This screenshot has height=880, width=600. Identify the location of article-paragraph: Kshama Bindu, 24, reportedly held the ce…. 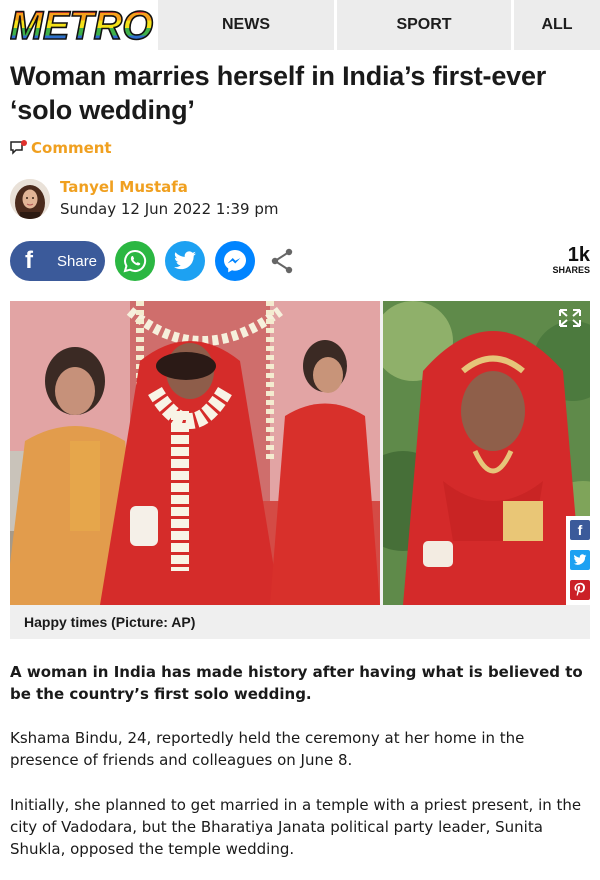
(267, 749).